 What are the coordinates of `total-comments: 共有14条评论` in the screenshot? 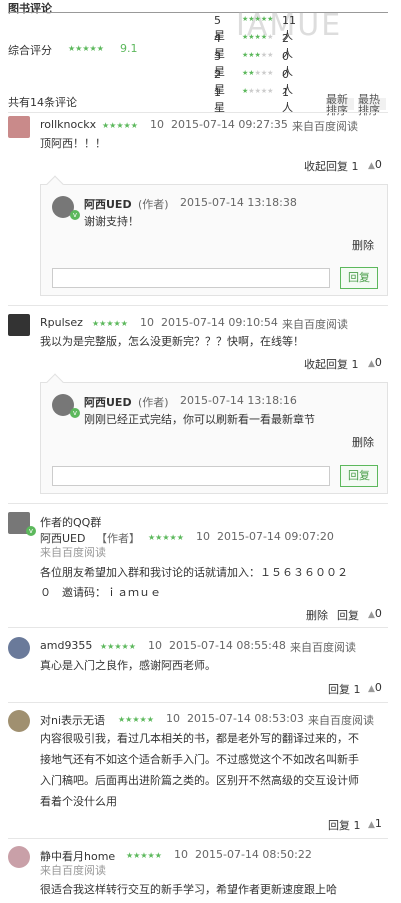 It's located at (42, 102).